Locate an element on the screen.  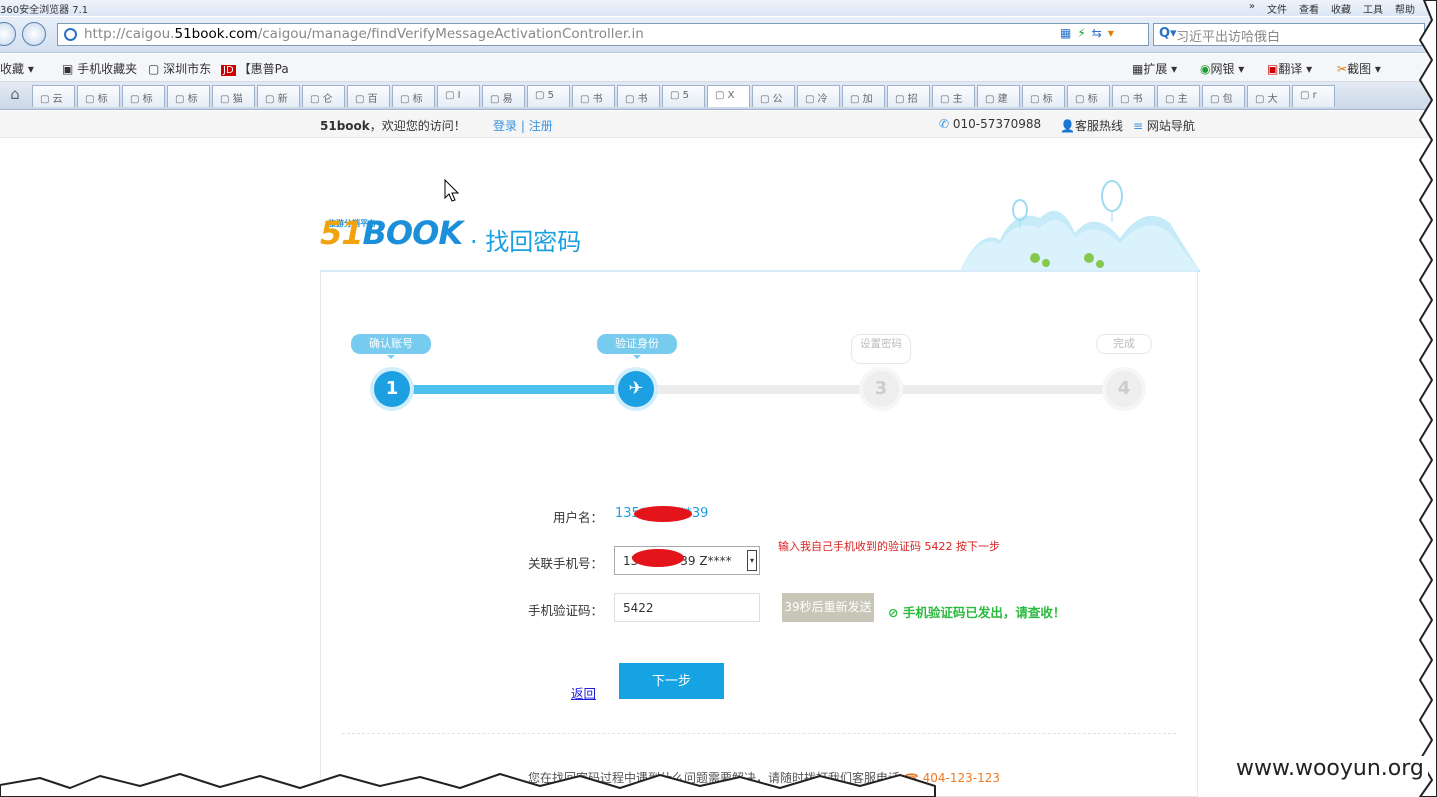
qrcode-icon: ▦ is located at coordinates (1065, 33).